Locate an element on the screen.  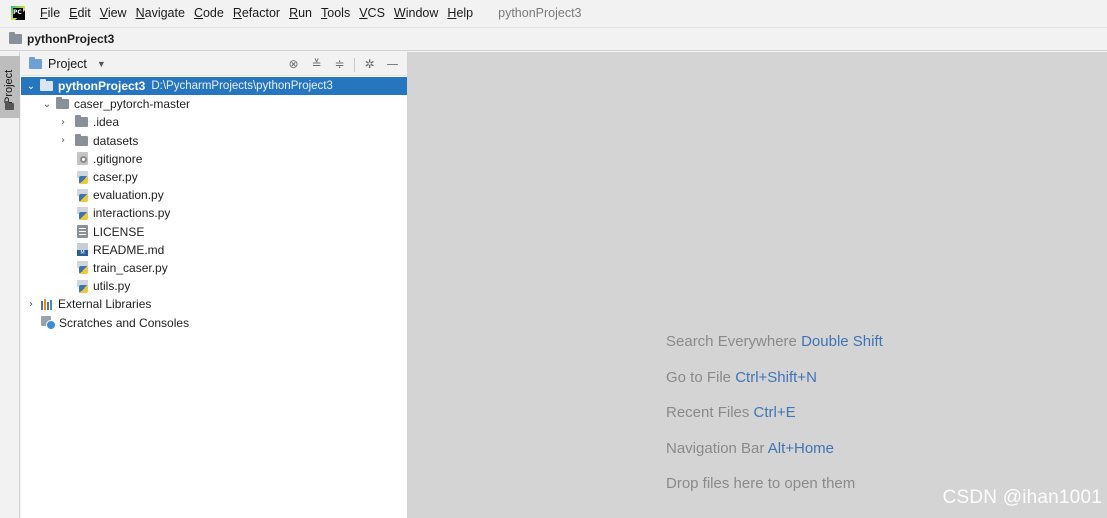
tool-window-strip: Project is located at coordinates (10, 285).